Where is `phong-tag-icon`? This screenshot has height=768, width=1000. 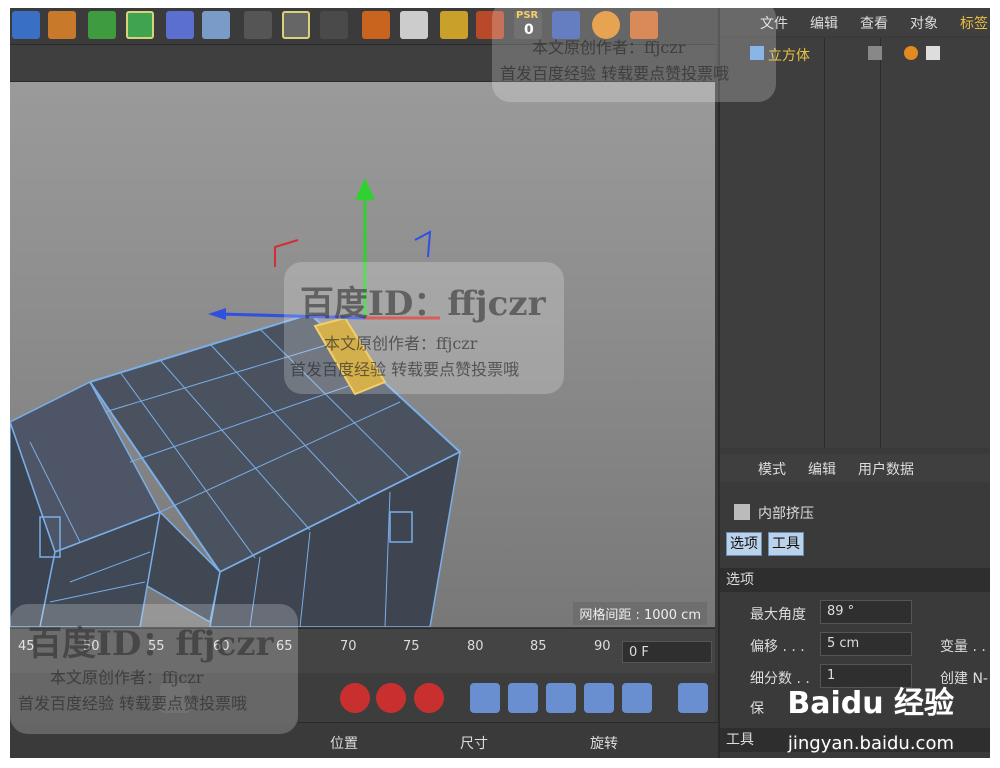
phong-tag-icon is located at coordinates (911, 53).